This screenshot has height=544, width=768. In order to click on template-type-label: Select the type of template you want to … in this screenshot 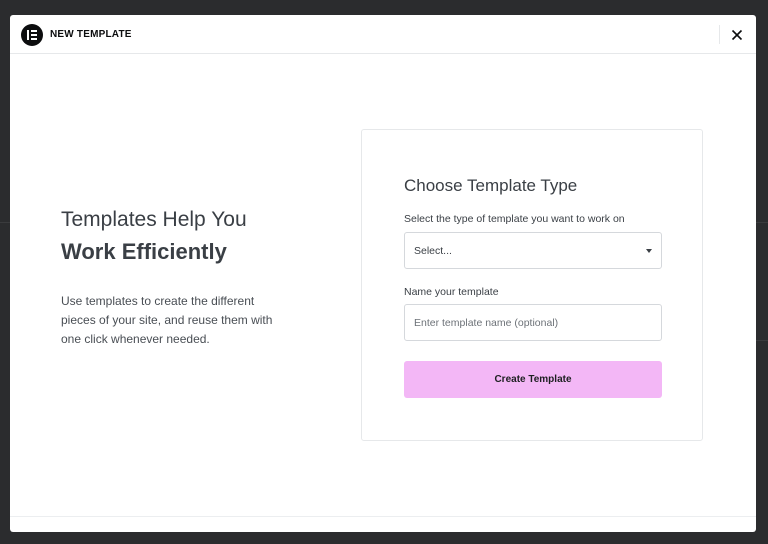, I will do `click(514, 219)`.